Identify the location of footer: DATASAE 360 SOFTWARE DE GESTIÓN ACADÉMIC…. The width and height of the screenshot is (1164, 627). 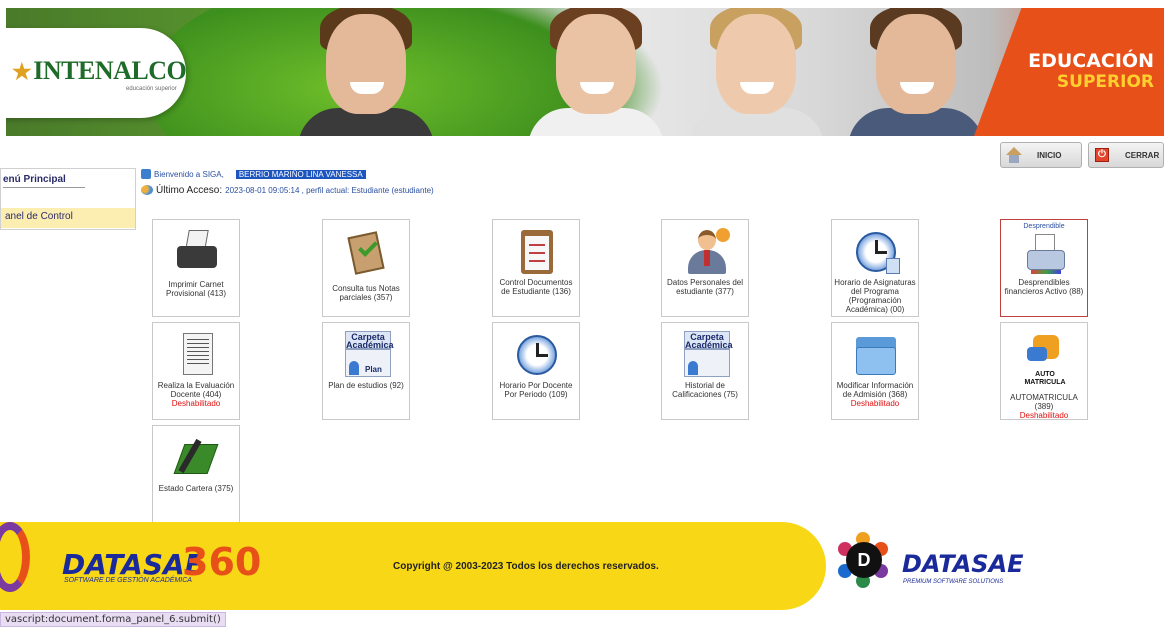
(413, 566).